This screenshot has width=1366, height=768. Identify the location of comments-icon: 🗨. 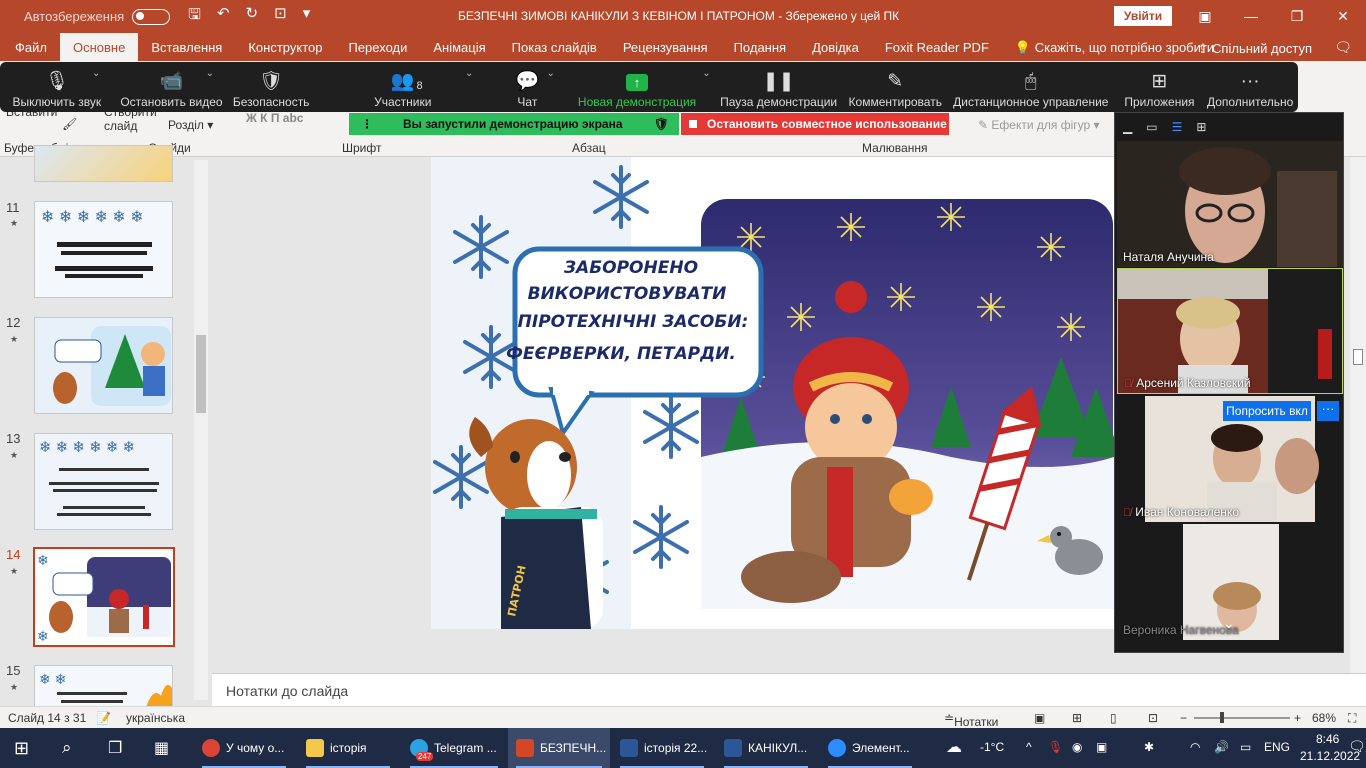
(1343, 47).